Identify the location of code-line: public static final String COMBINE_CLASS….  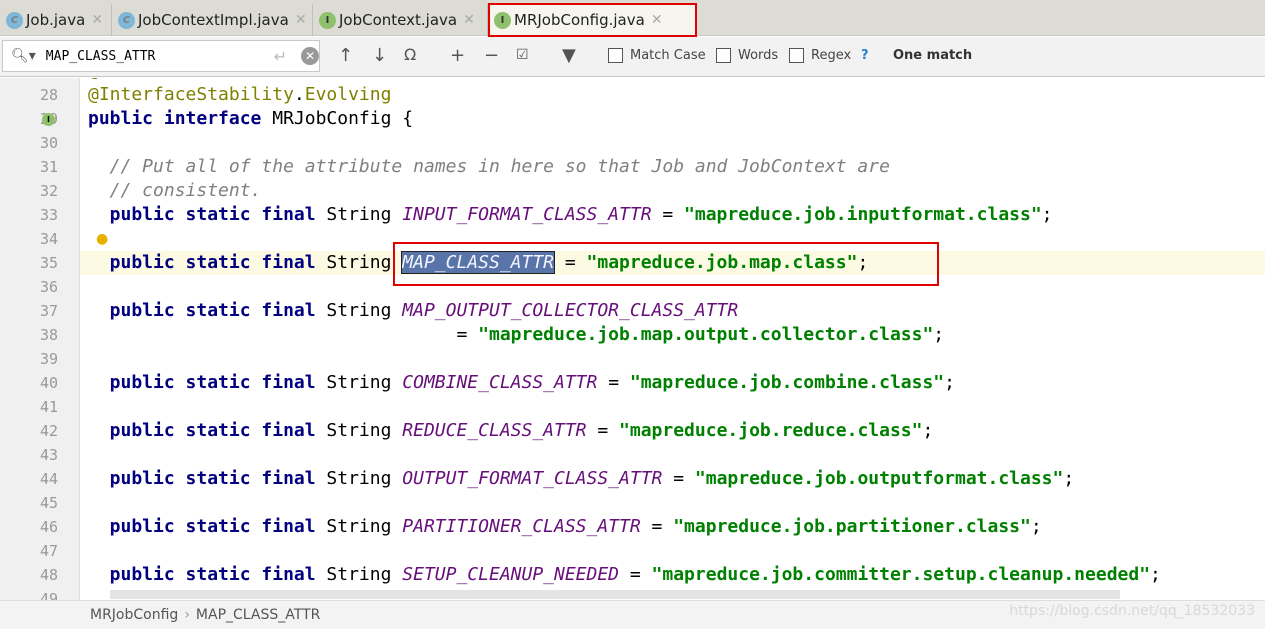
(521, 383).